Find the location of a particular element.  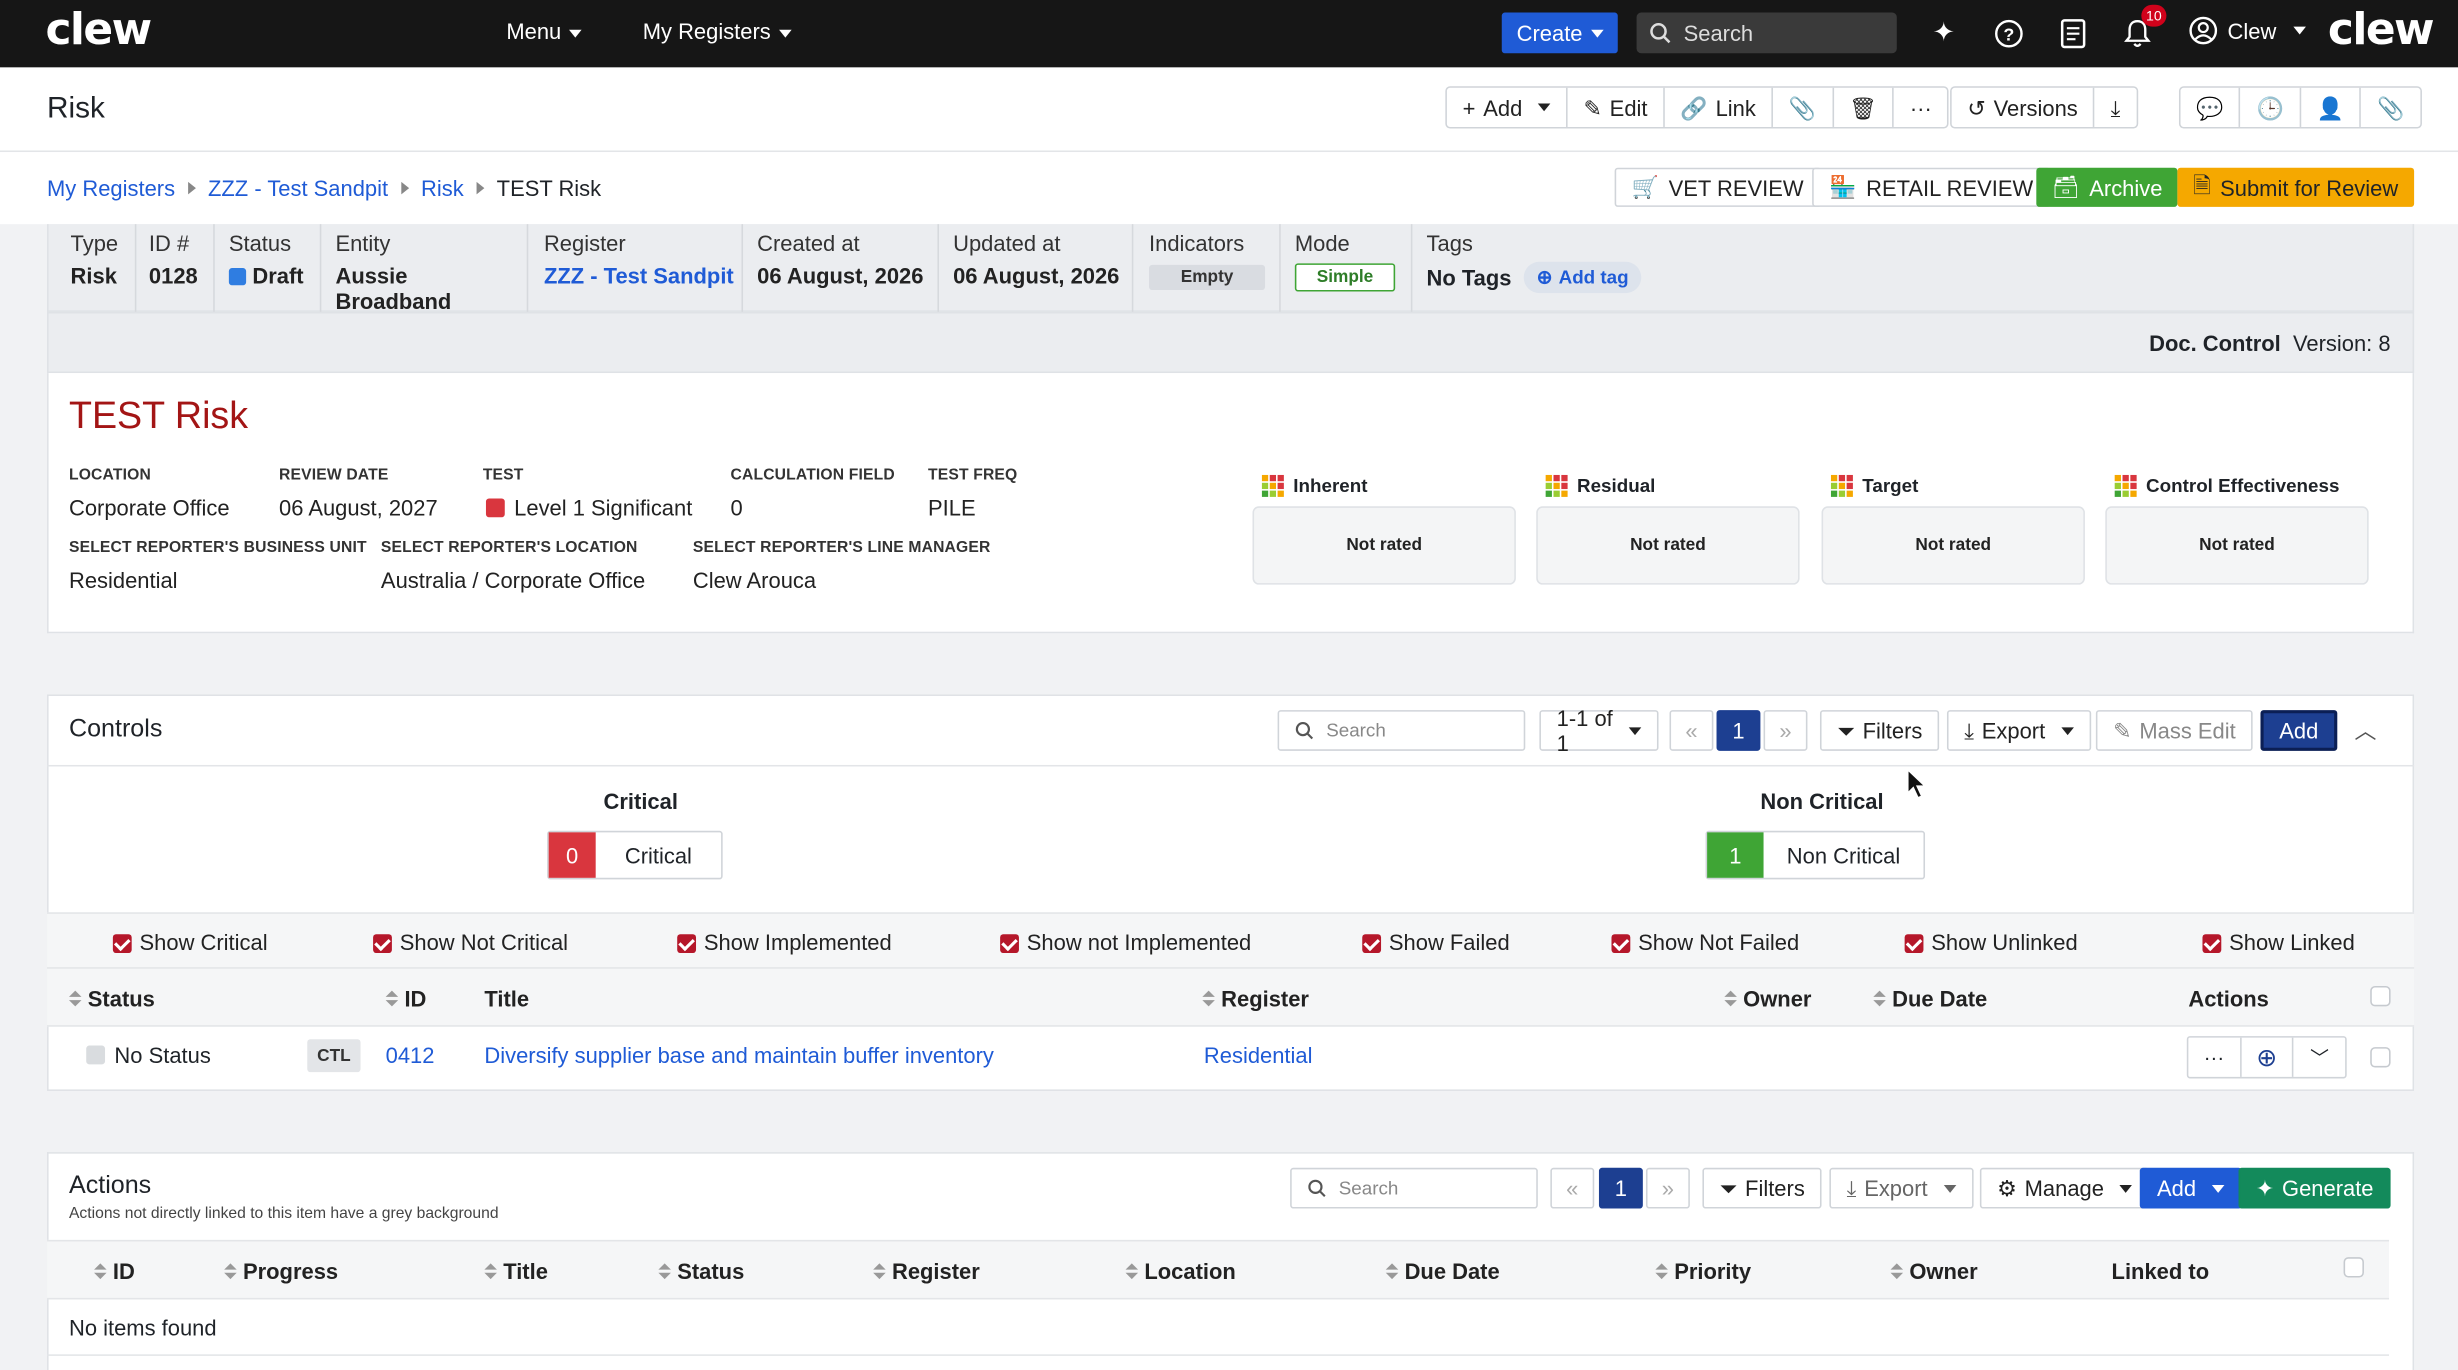

retail-review-button: 🏪 RETAIL REVIEW is located at coordinates (1931, 187).